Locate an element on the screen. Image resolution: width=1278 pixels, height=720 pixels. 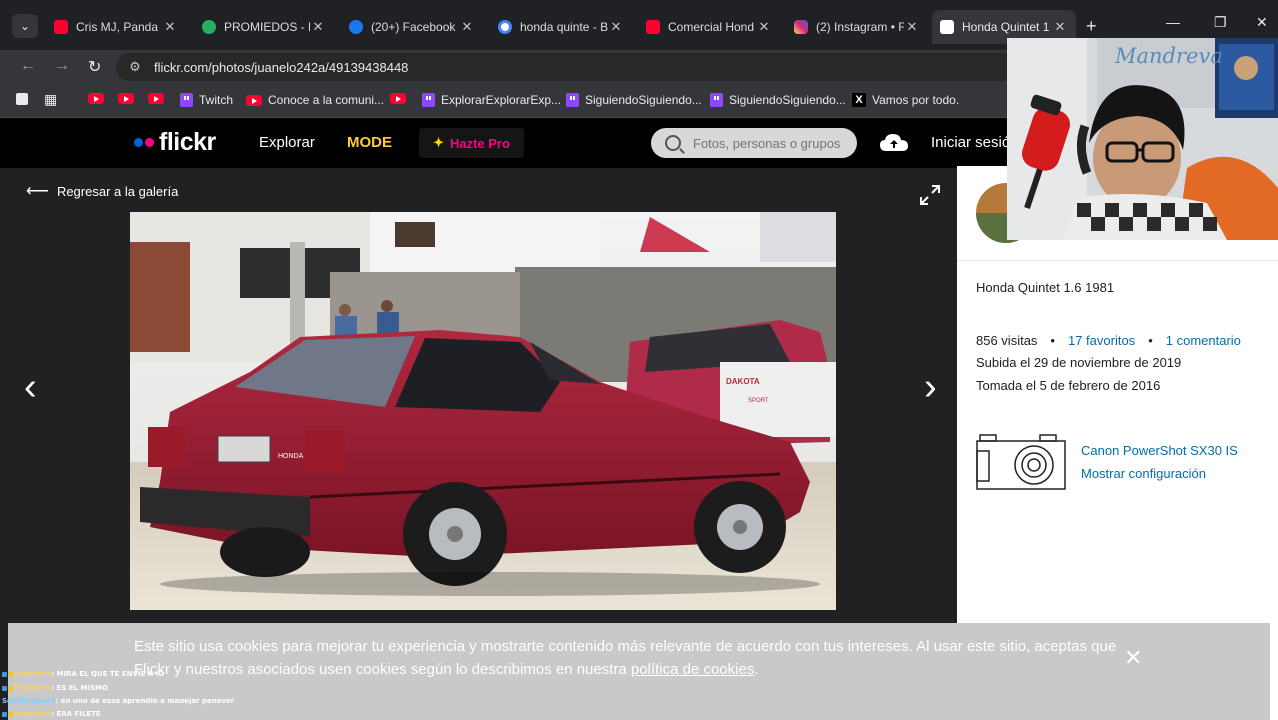
forward-arrow-icon: → is located at coordinates (62, 66).